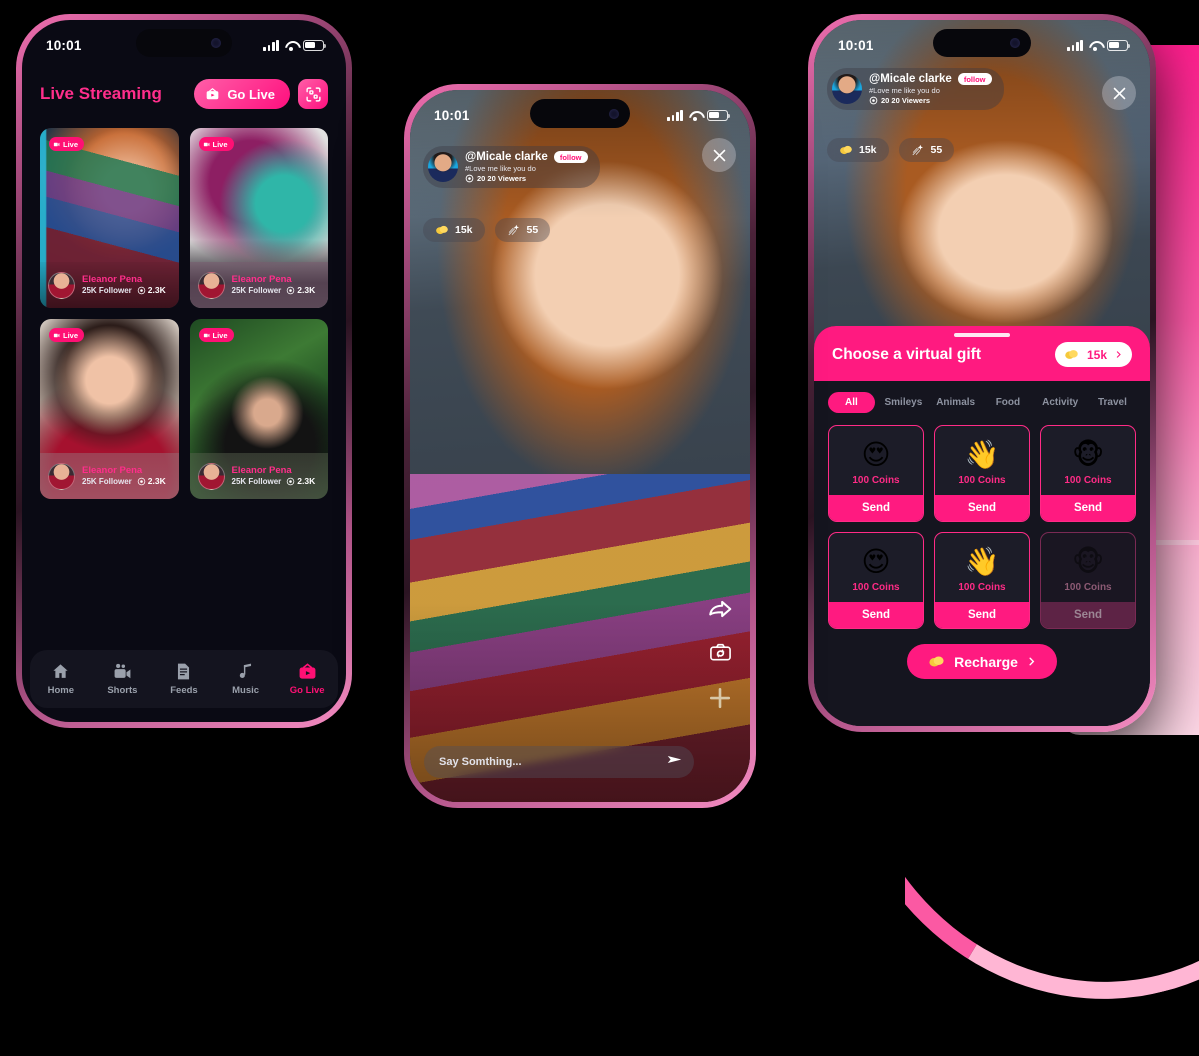 The image size is (1199, 1056). What do you see at coordinates (122, 690) in the screenshot?
I see `tab-label: Shorts` at bounding box center [122, 690].